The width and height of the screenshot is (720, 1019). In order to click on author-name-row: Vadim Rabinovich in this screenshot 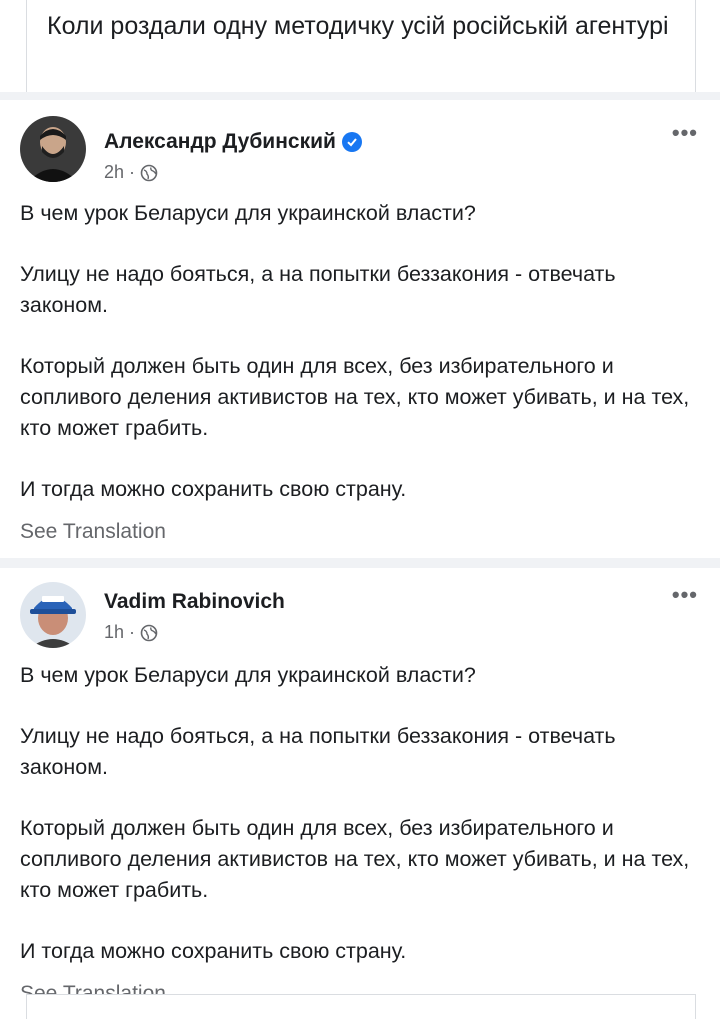, I will do `click(194, 602)`.